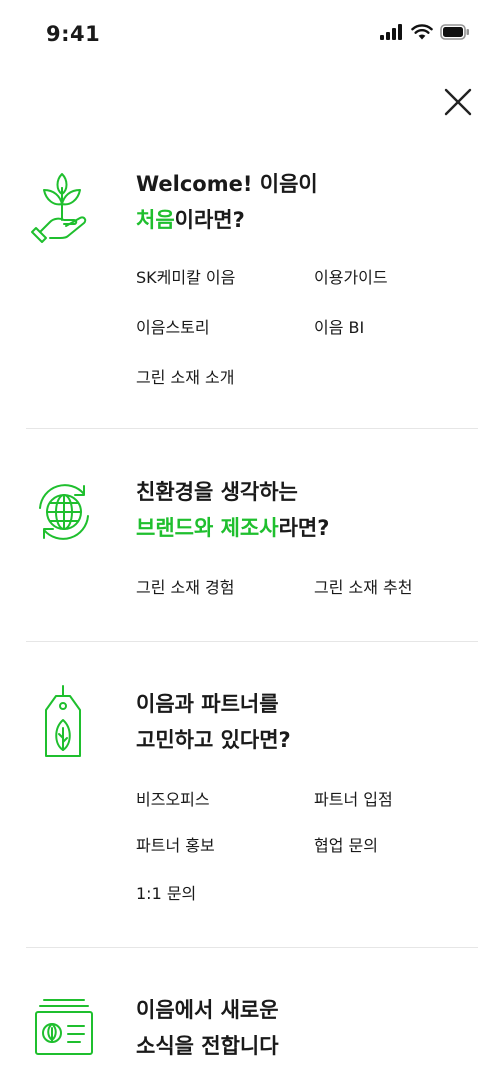 The height and width of the screenshot is (1091, 504). What do you see at coordinates (252, 35) in the screenshot?
I see `status-bar: 9:41` at bounding box center [252, 35].